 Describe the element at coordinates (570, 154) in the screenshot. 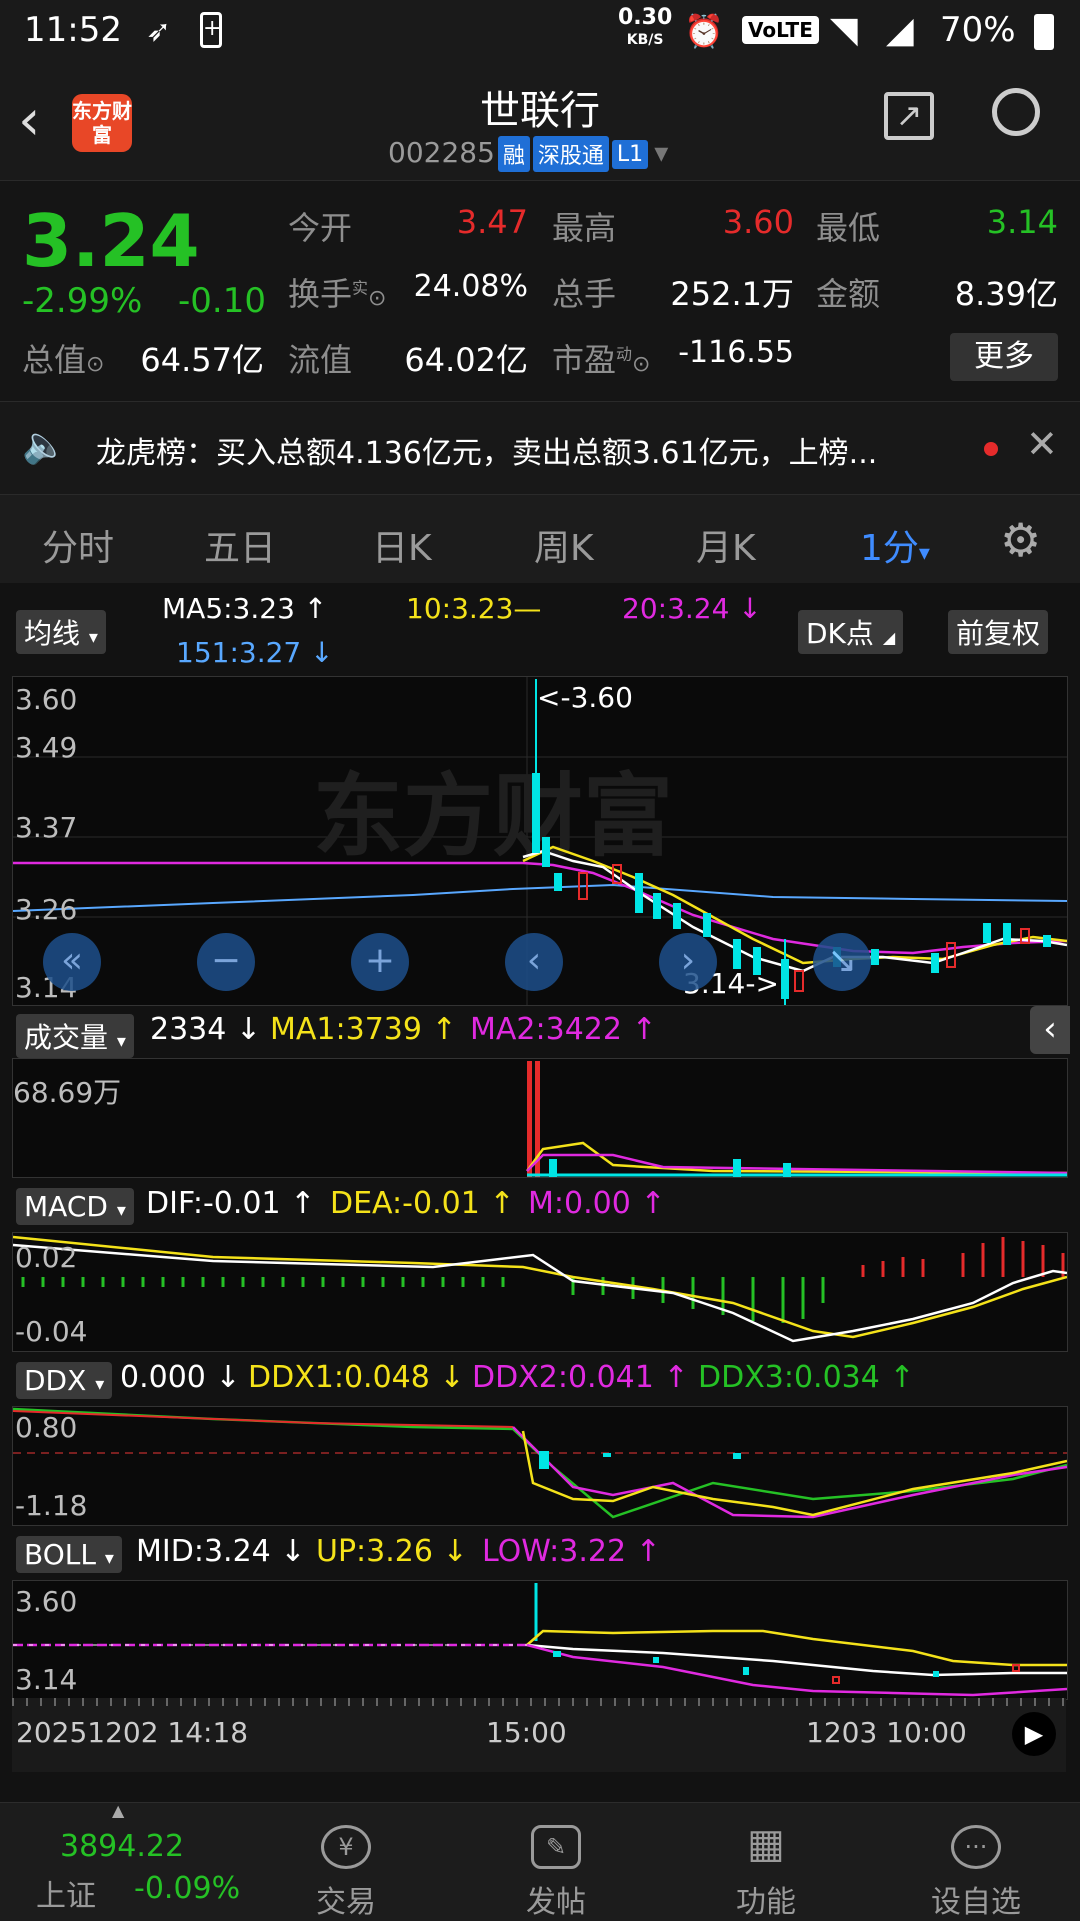

I see `tag-sz-connect: 深股通` at that location.